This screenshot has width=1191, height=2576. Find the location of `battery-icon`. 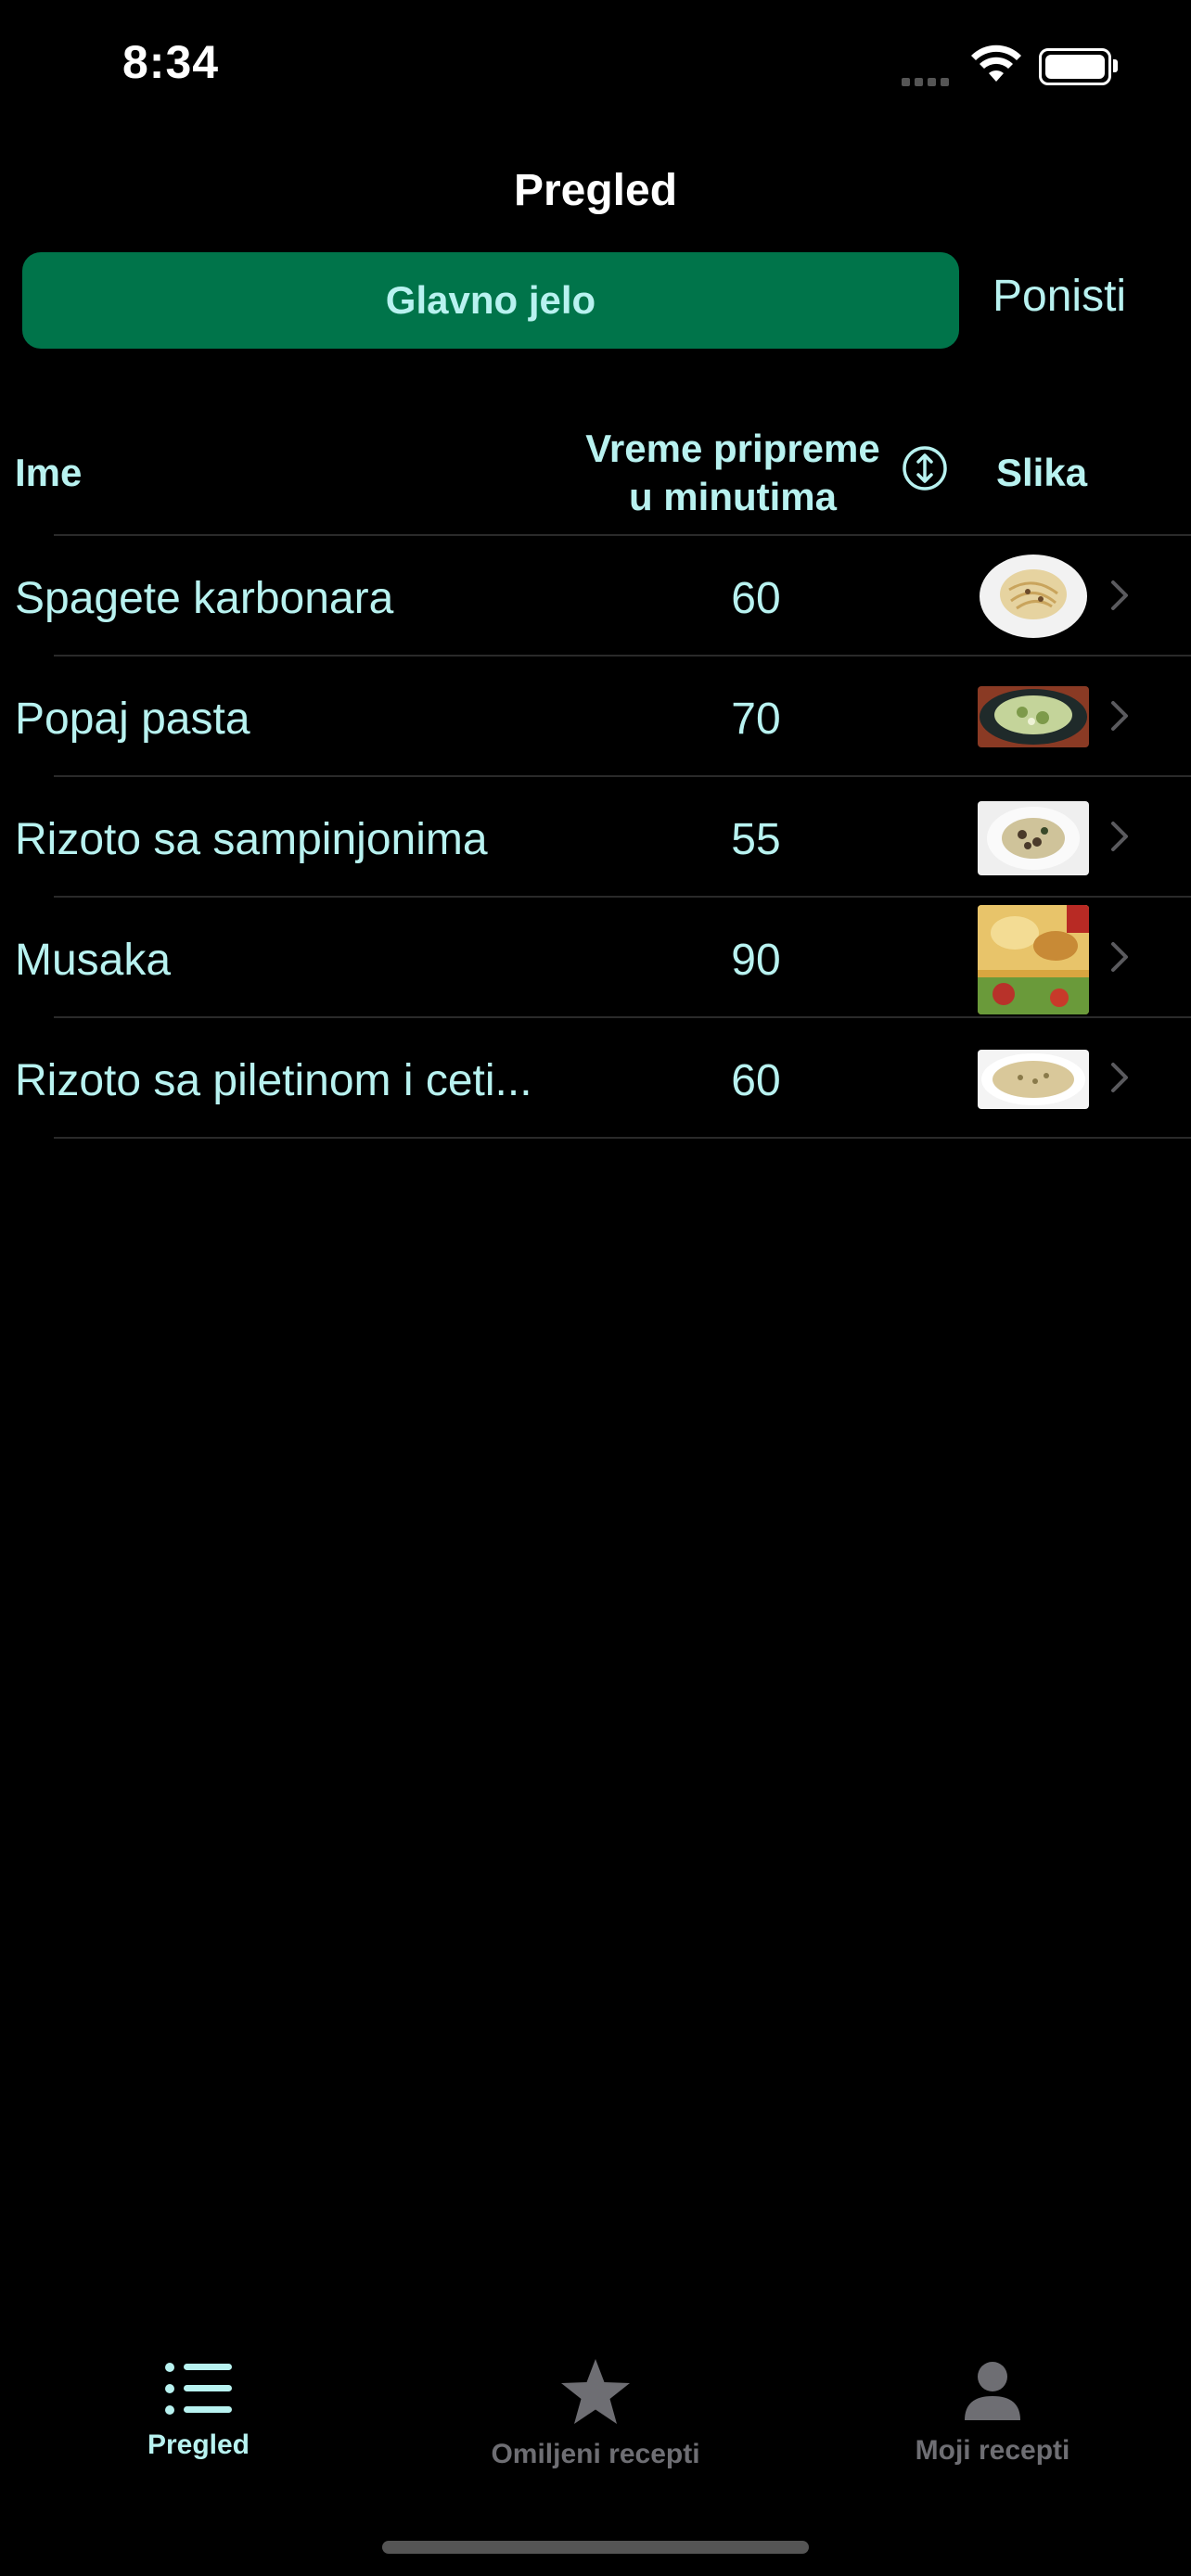

battery-icon is located at coordinates (1078, 66).